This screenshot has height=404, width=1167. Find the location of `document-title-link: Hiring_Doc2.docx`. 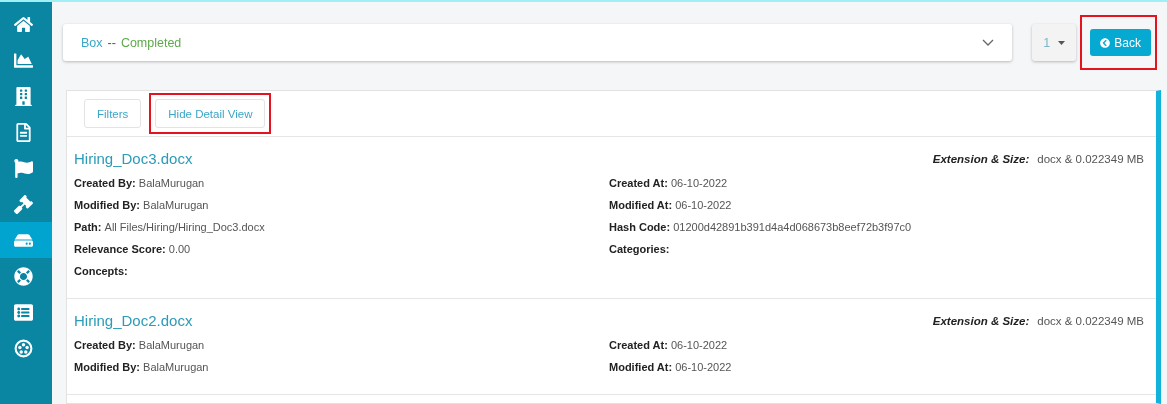

document-title-link: Hiring_Doc2.docx is located at coordinates (133, 320).